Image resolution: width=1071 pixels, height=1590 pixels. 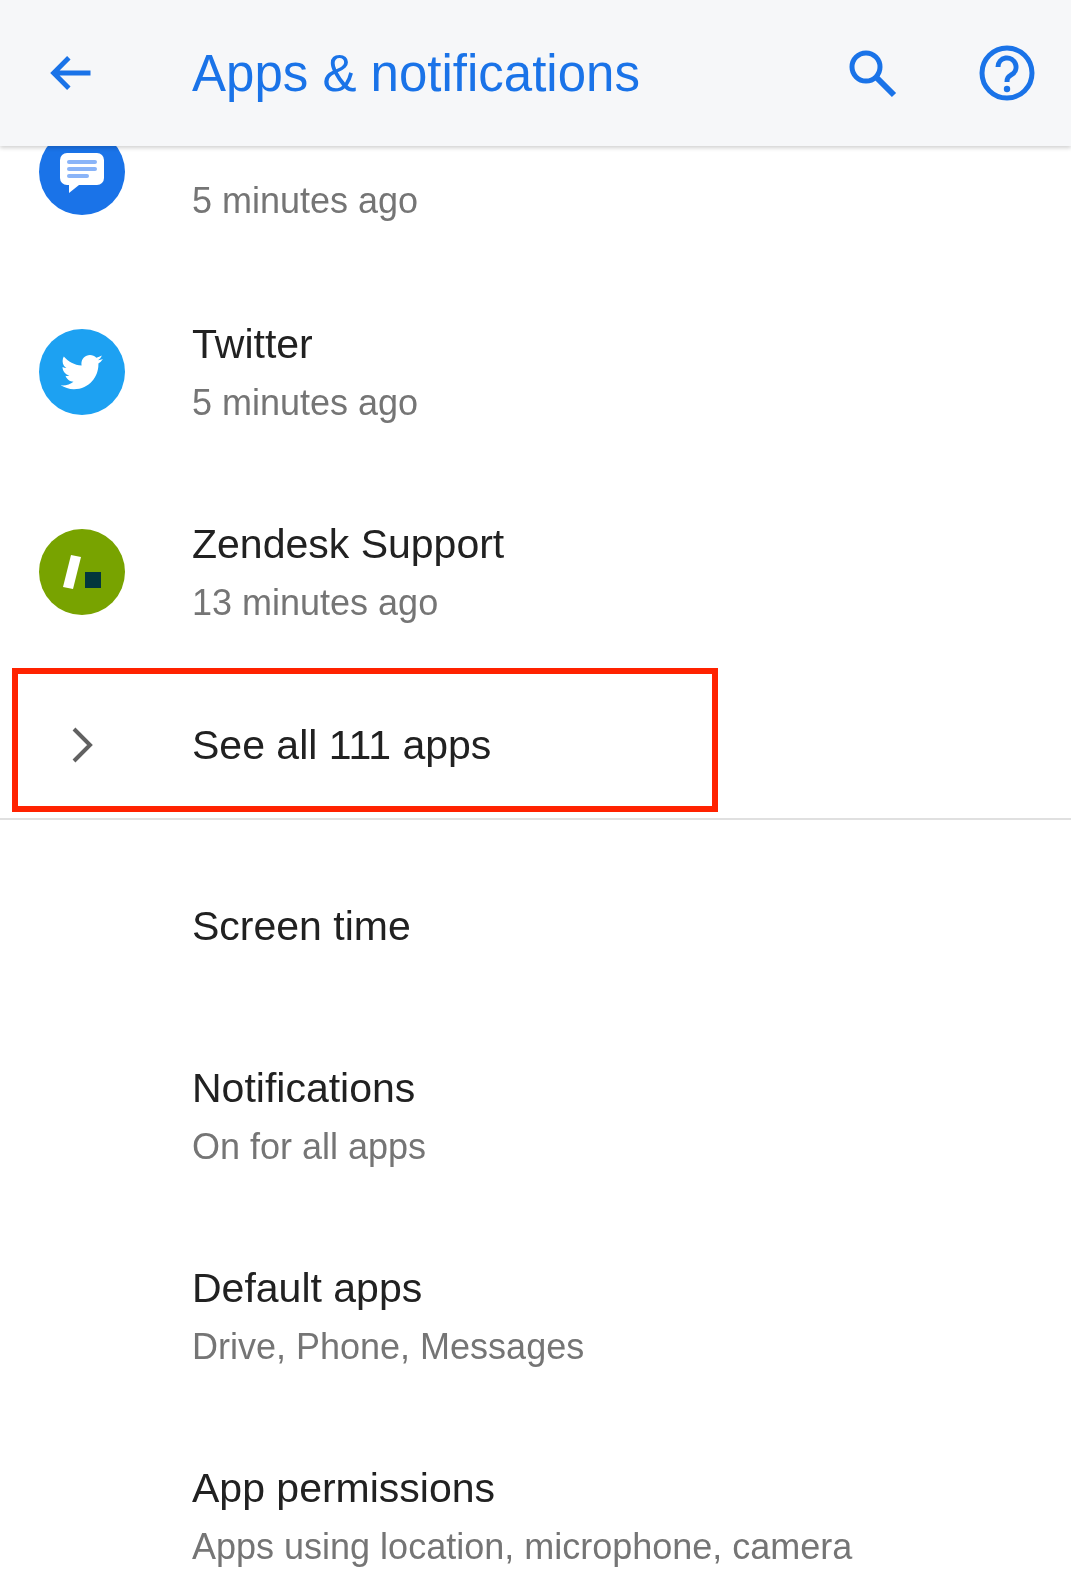 What do you see at coordinates (82, 745) in the screenshot?
I see `chevron-right-icon` at bounding box center [82, 745].